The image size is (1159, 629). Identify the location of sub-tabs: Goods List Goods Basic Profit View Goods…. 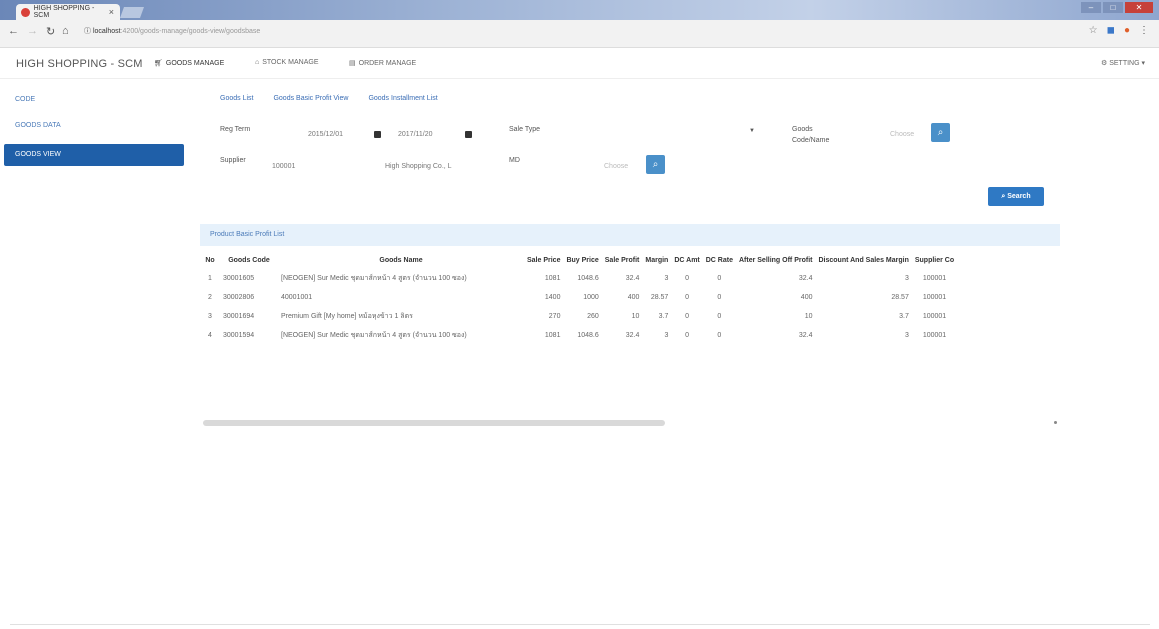
(329, 98).